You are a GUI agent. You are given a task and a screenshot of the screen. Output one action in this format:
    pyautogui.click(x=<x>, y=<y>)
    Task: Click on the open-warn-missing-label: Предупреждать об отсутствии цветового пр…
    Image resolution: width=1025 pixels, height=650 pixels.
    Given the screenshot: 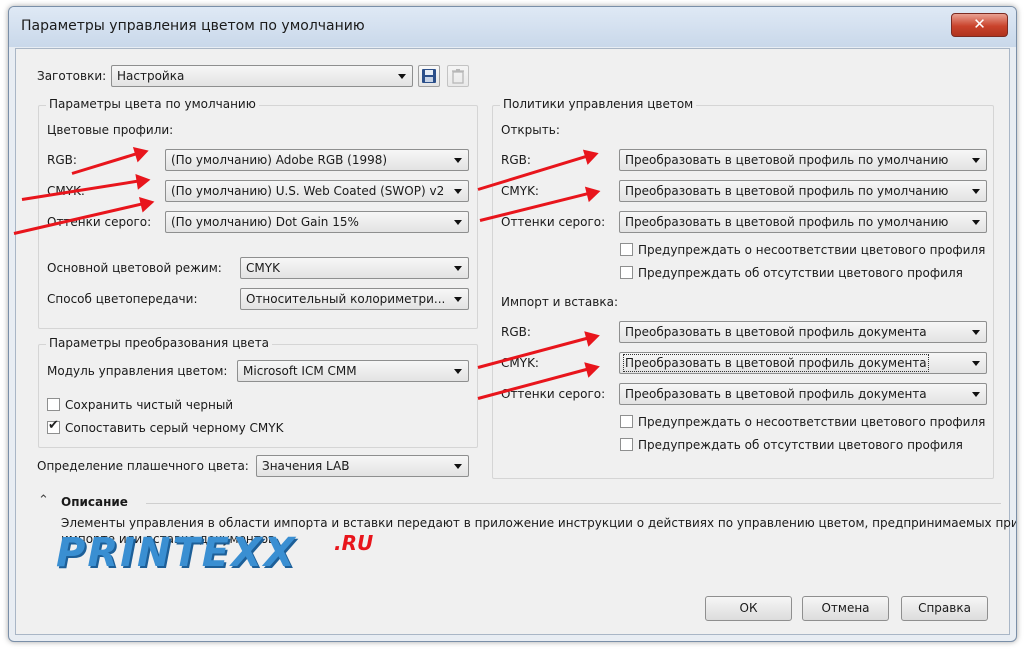 What is the action you would take?
    pyautogui.click(x=800, y=273)
    